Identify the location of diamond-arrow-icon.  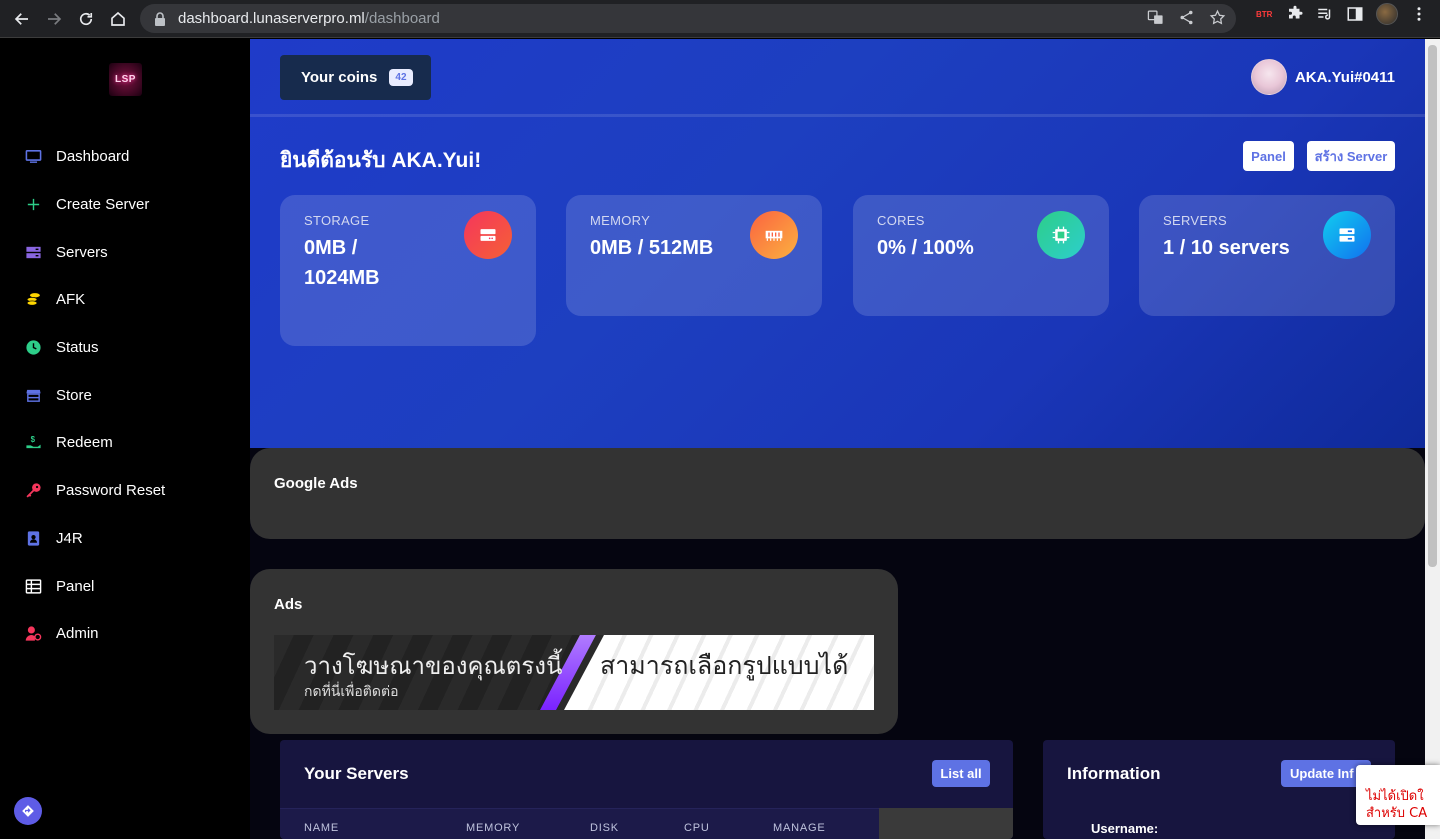
(28, 811).